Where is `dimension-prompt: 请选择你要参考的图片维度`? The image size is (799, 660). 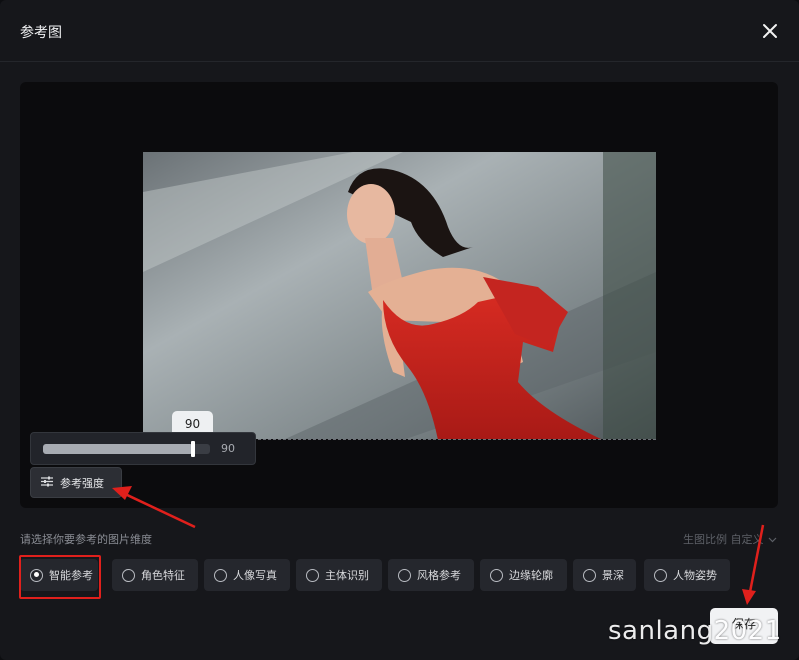 dimension-prompt: 请选择你要参考的图片维度 is located at coordinates (86, 539).